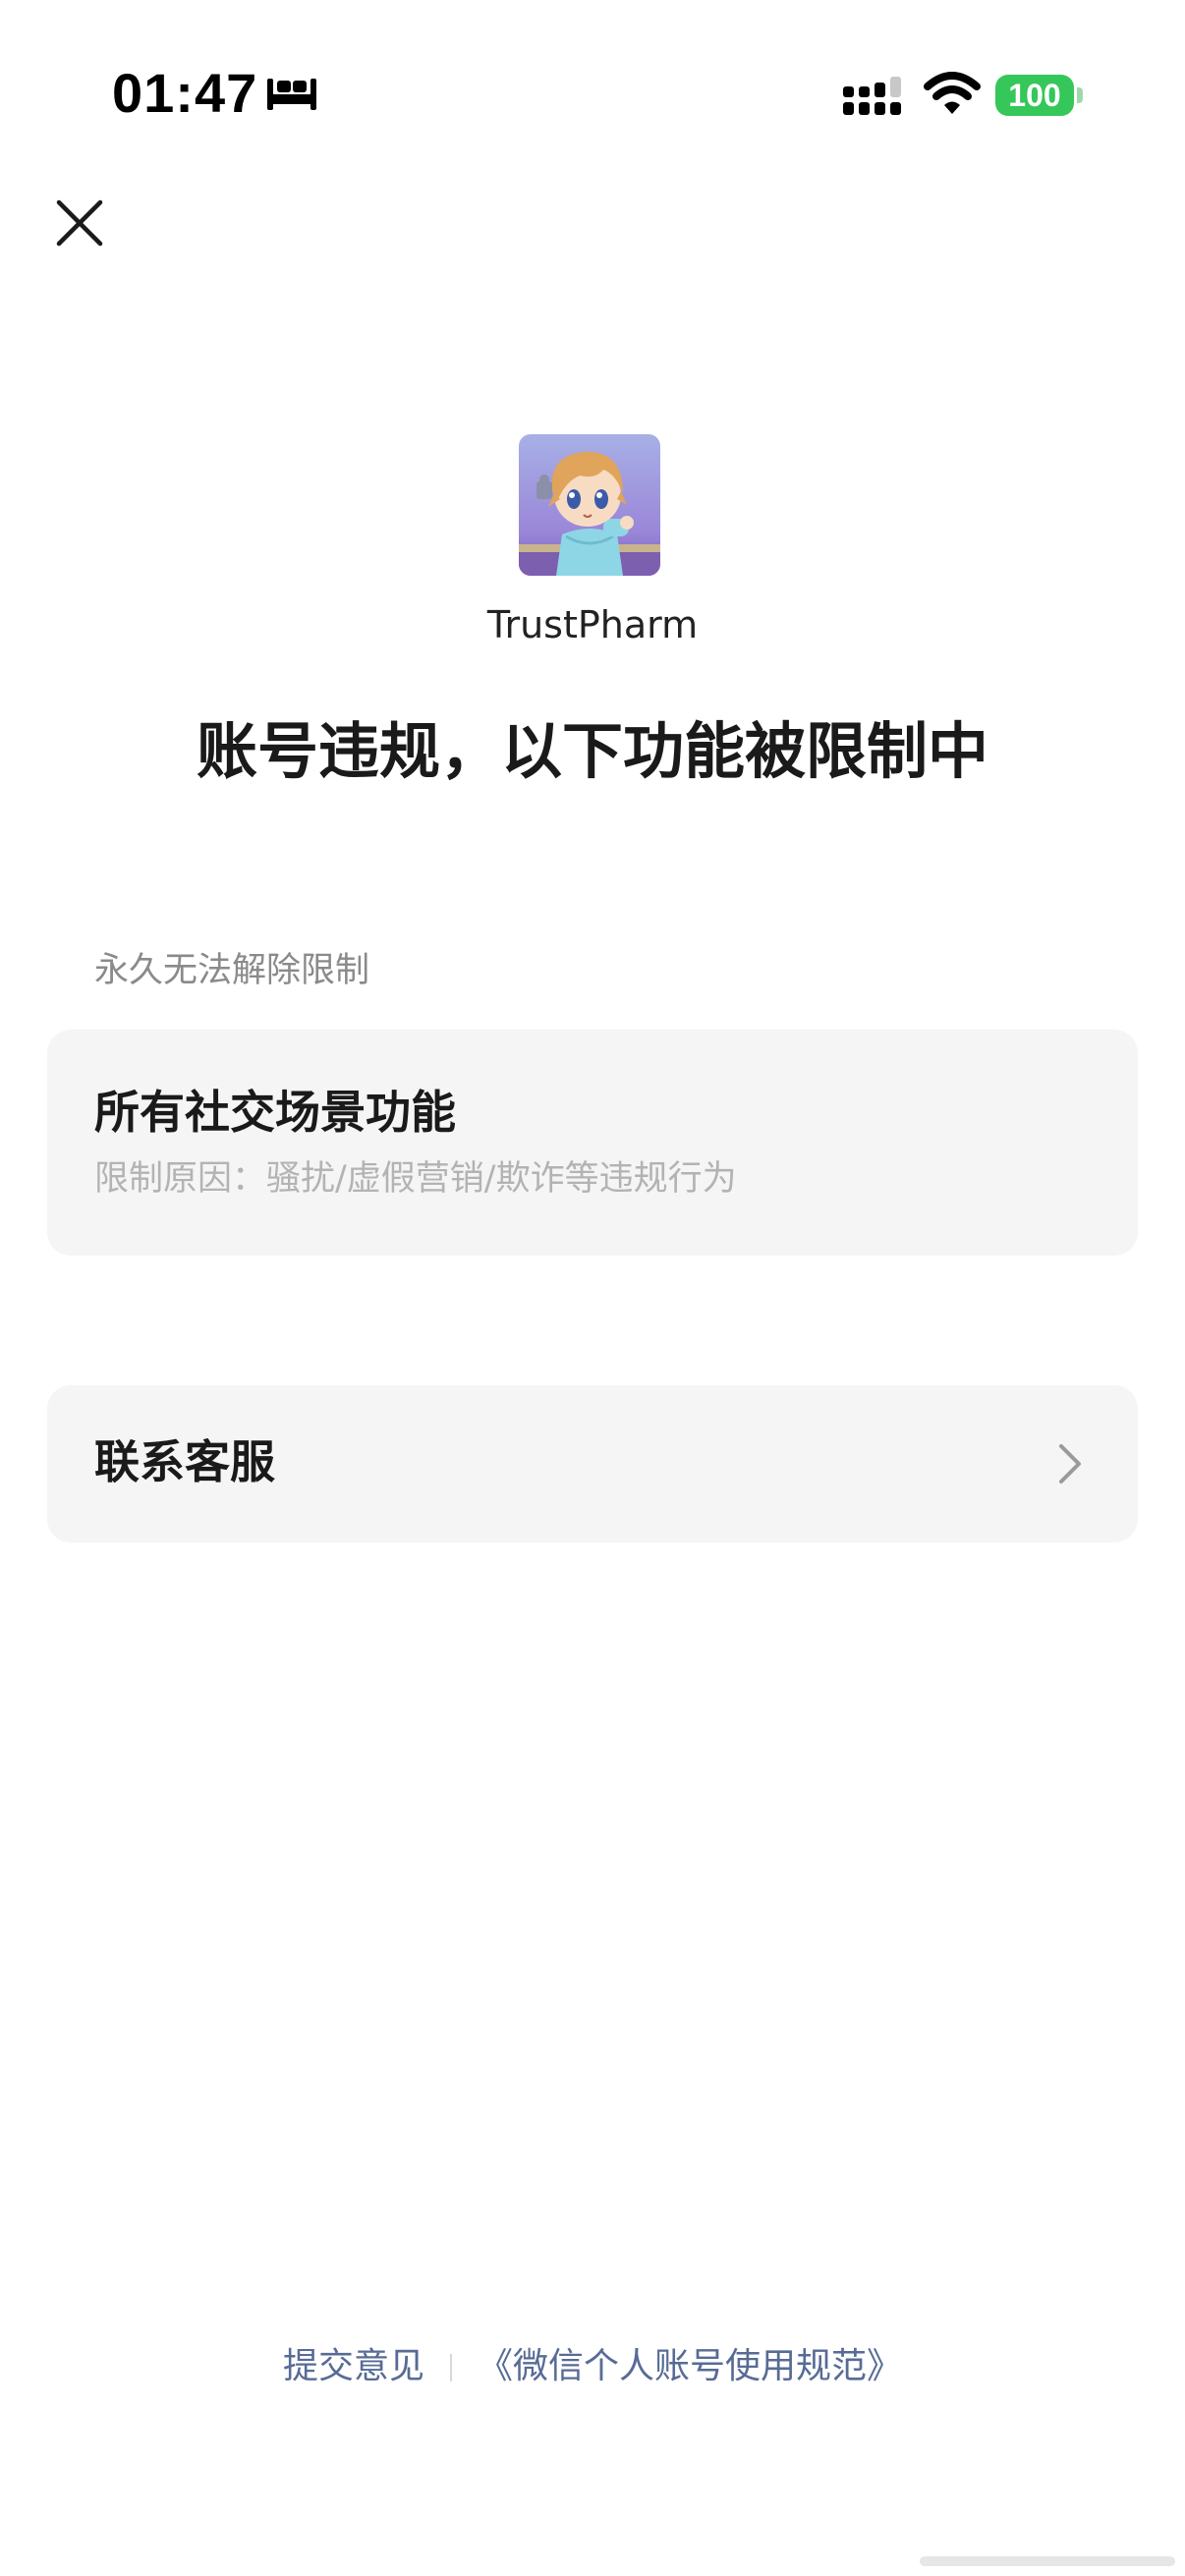  I want to click on footer-links: 提交意见 《微信个人账号使用规范》, so click(592, 2366).